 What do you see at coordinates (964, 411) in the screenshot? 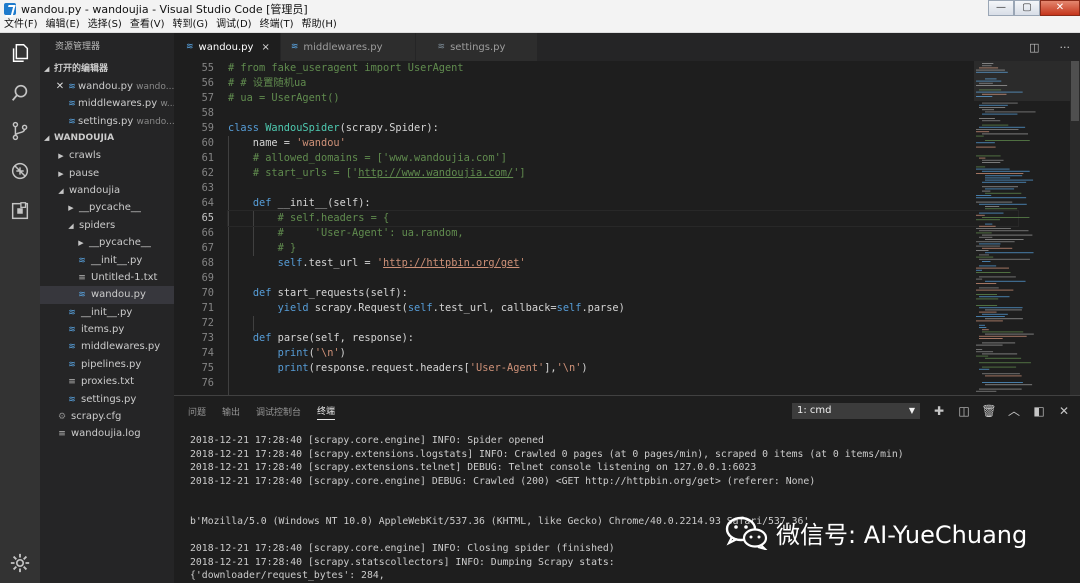
I see `split-terminal-icon: ◫` at bounding box center [964, 411].